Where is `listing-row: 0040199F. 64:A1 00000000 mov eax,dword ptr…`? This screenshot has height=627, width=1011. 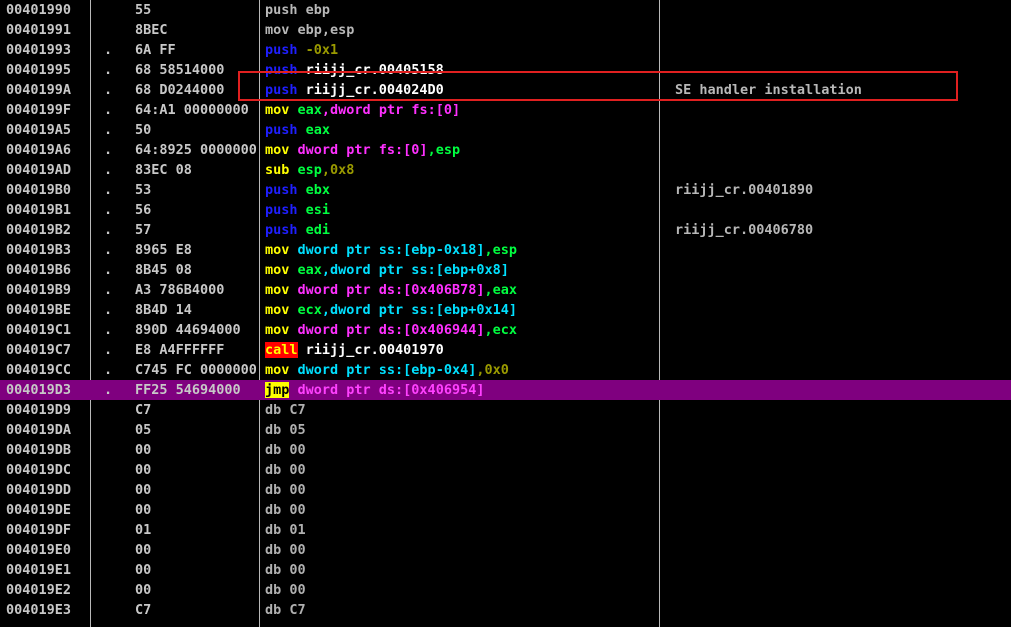 listing-row: 0040199F. 64:A1 00000000 mov eax,dword ptr… is located at coordinates (505, 110).